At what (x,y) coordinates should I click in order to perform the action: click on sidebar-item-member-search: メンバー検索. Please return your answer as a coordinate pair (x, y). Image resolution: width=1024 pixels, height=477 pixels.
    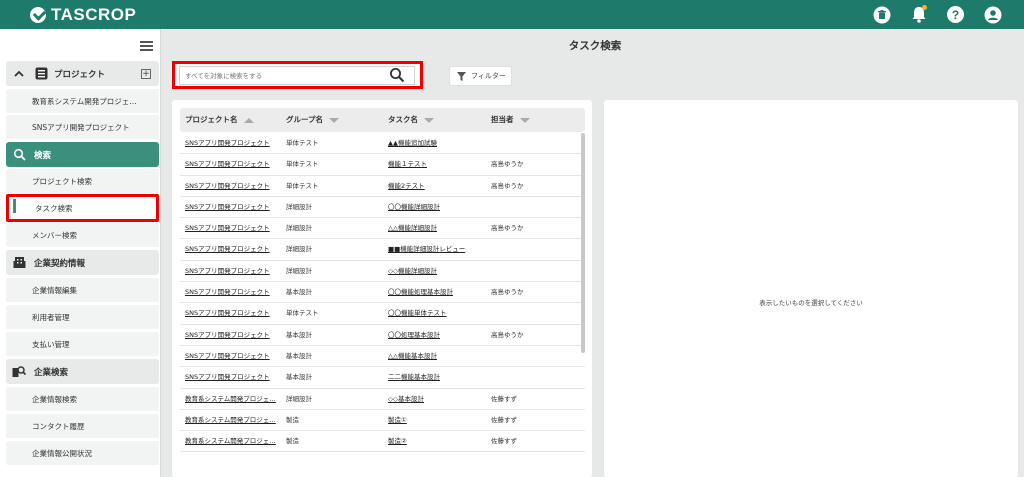
    Looking at the image, I should click on (82, 235).